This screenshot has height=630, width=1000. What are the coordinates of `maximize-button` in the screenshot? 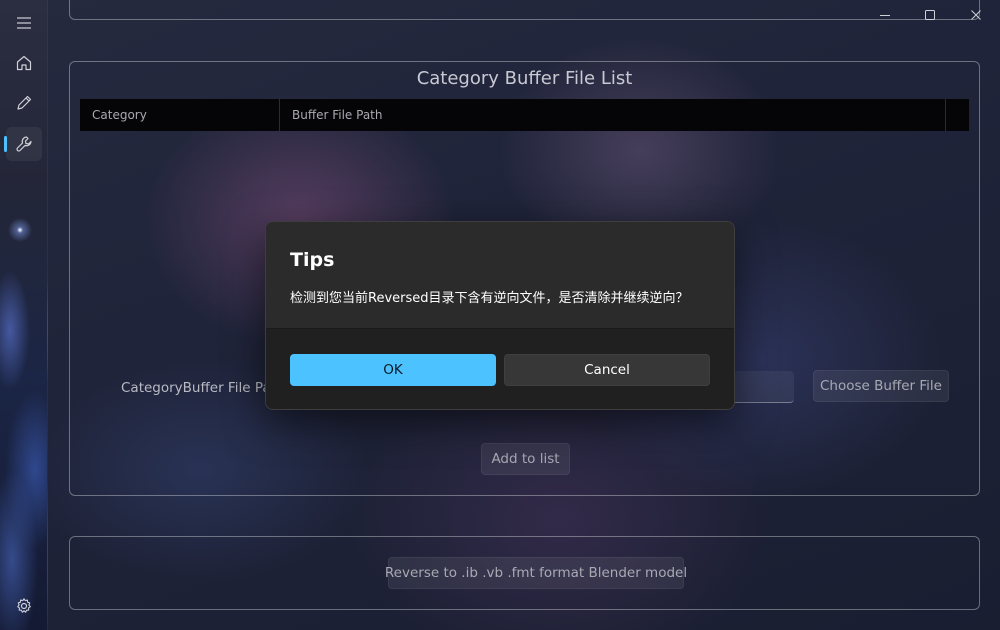 It's located at (930, 15).